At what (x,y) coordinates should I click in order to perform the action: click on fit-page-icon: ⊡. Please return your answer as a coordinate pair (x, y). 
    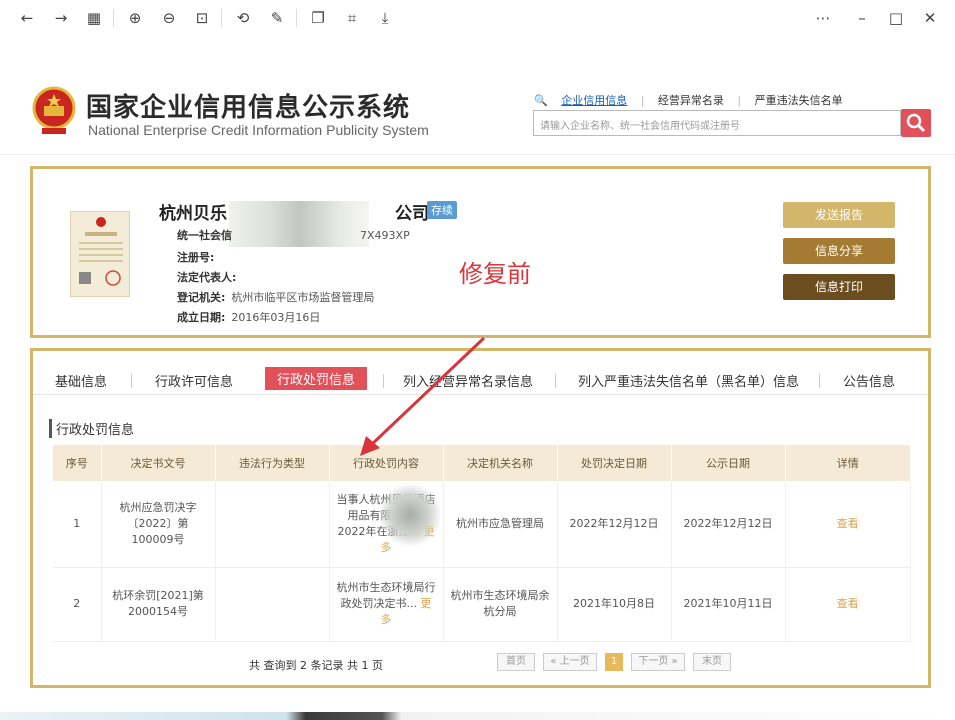
    Looking at the image, I should click on (202, 18).